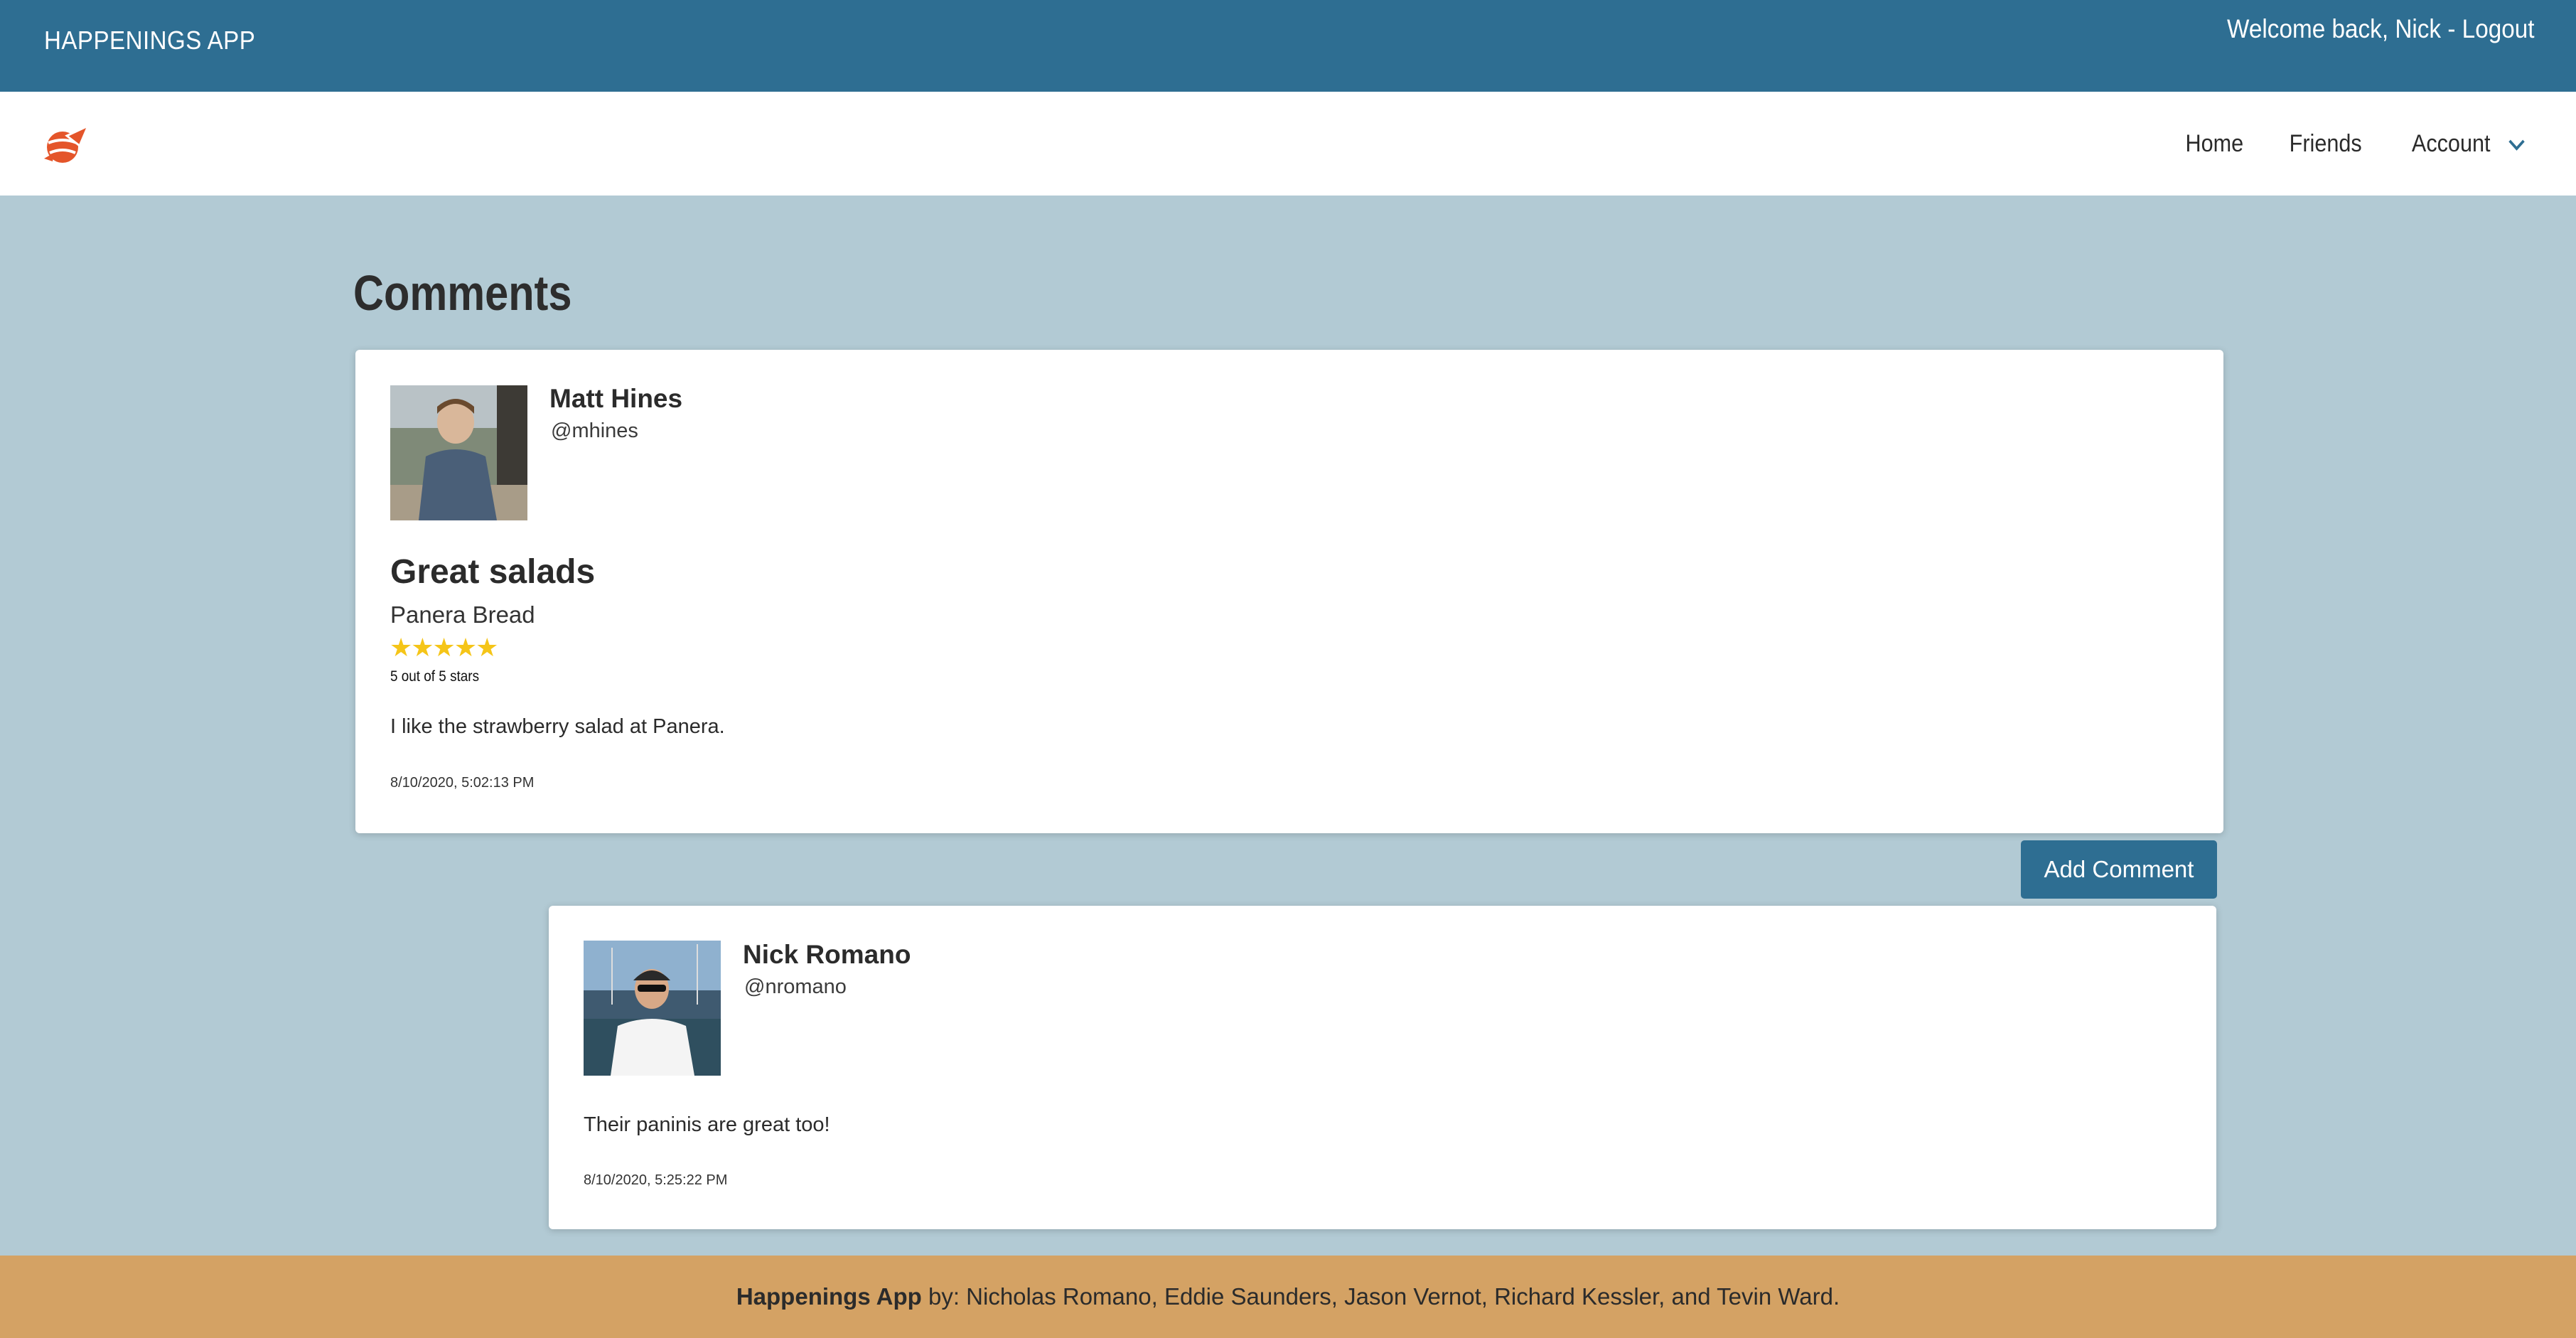 The image size is (2576, 1338). I want to click on welcome-text: Welcome back, Nick -, so click(2345, 29).